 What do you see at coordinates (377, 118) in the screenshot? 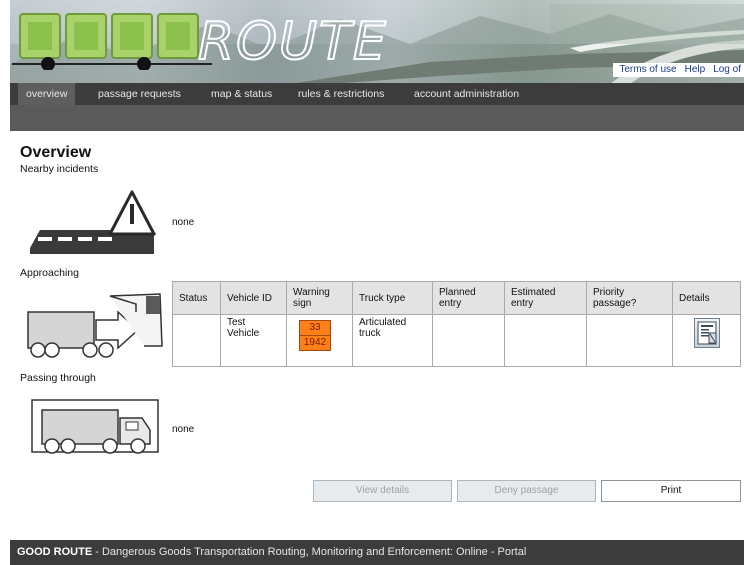
I see `sub-nav-bar` at bounding box center [377, 118].